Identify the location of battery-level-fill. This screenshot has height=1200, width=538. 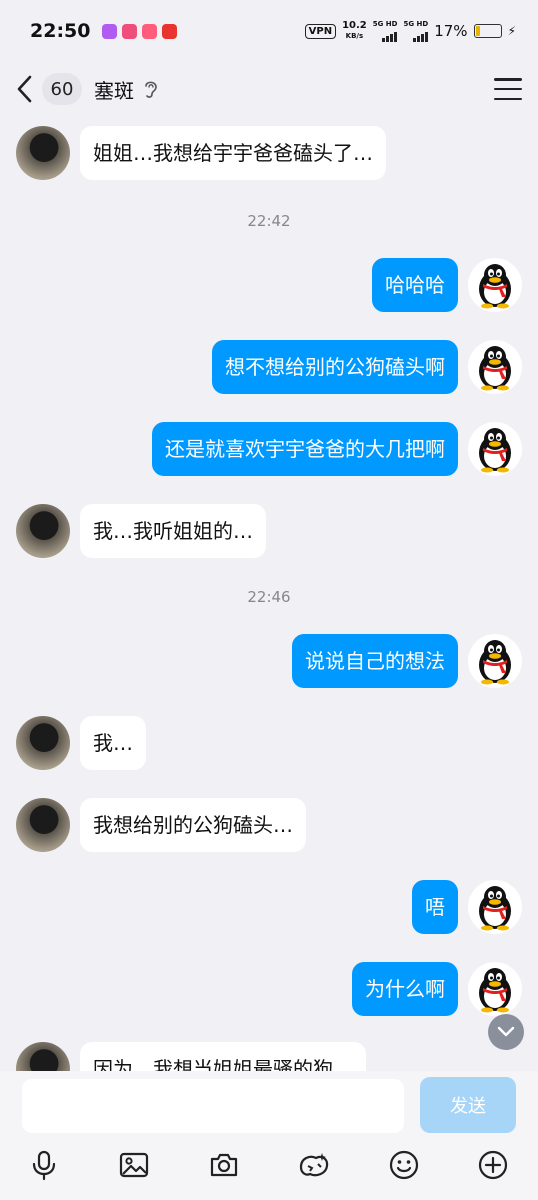
(477, 31).